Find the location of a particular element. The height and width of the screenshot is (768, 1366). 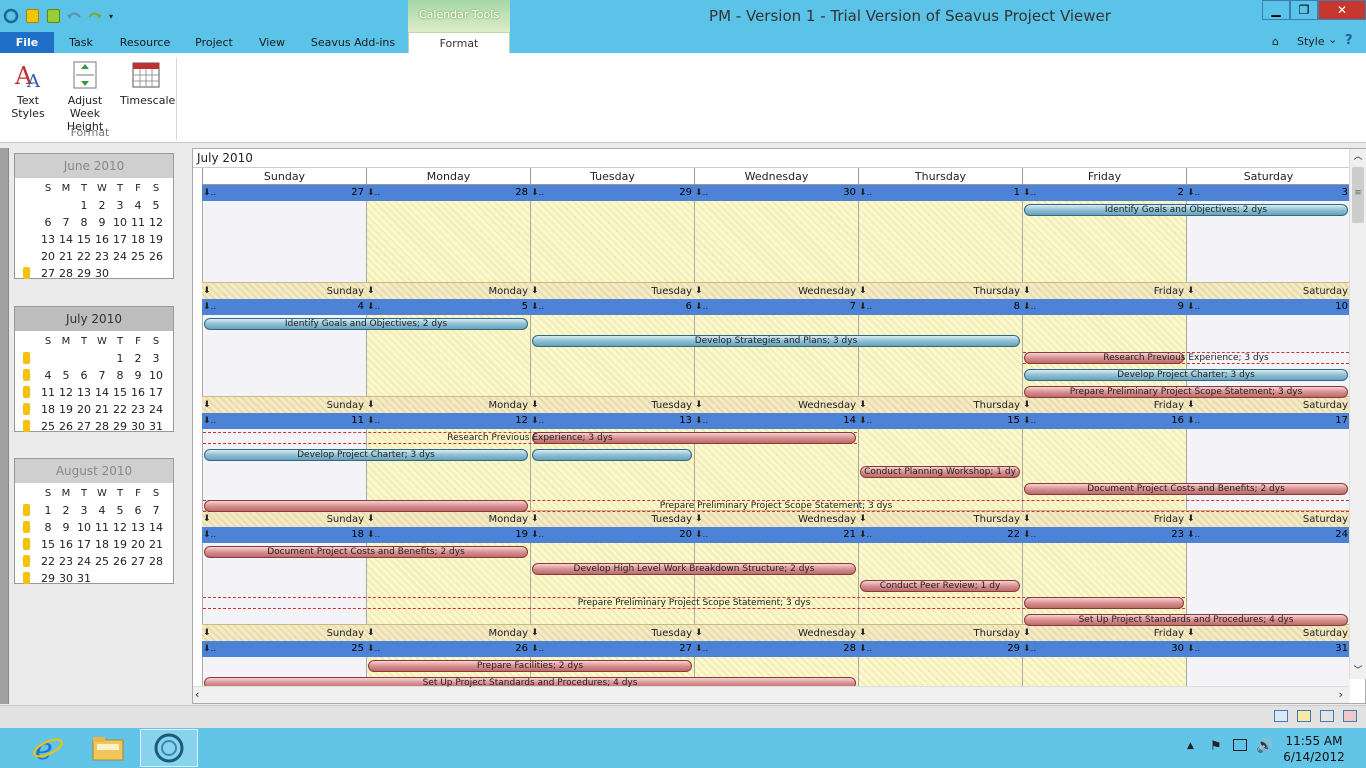

action-center-flag-icon: ⚑ is located at coordinates (1216, 746).